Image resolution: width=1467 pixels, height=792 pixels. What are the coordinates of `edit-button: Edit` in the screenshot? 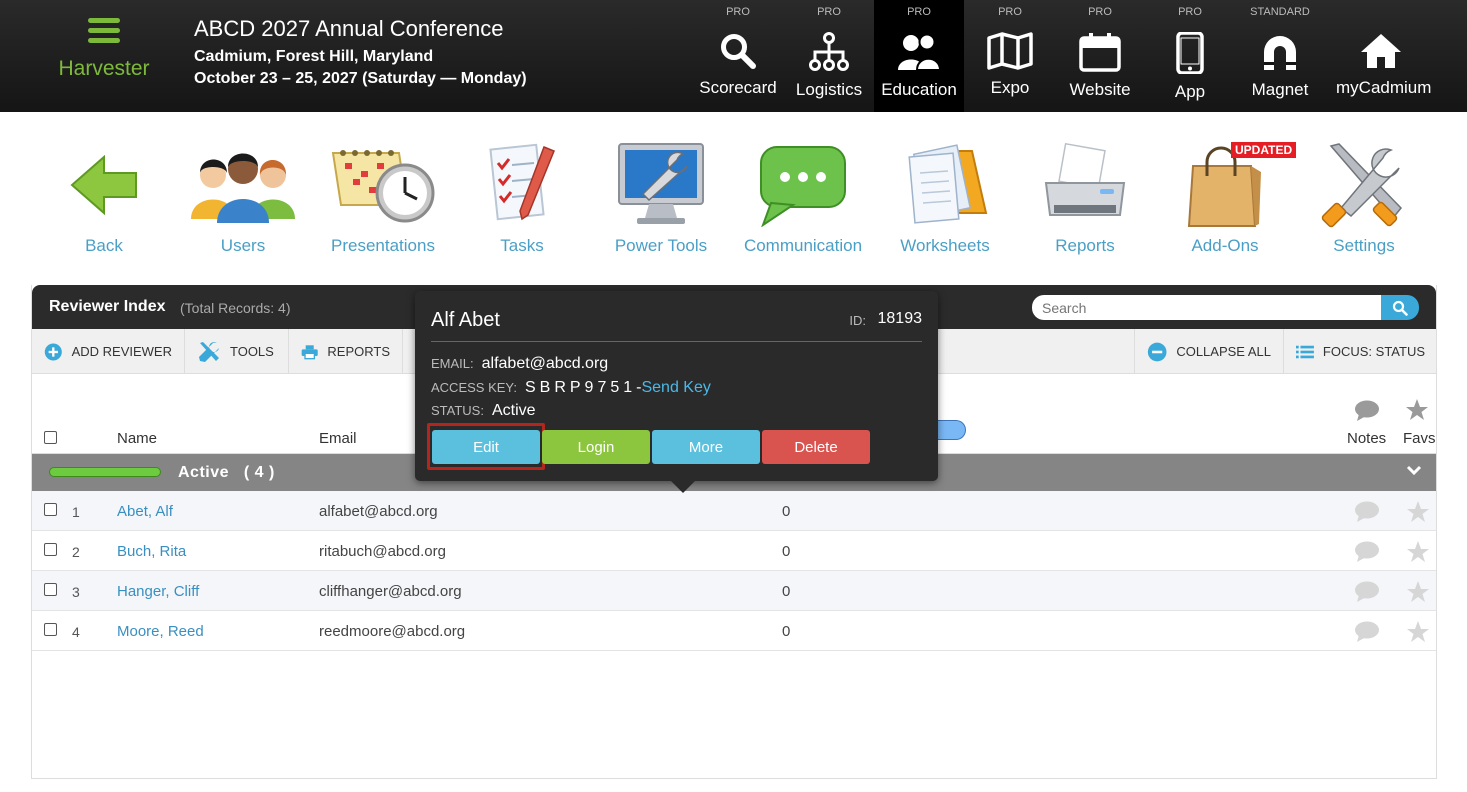 It's located at (486, 447).